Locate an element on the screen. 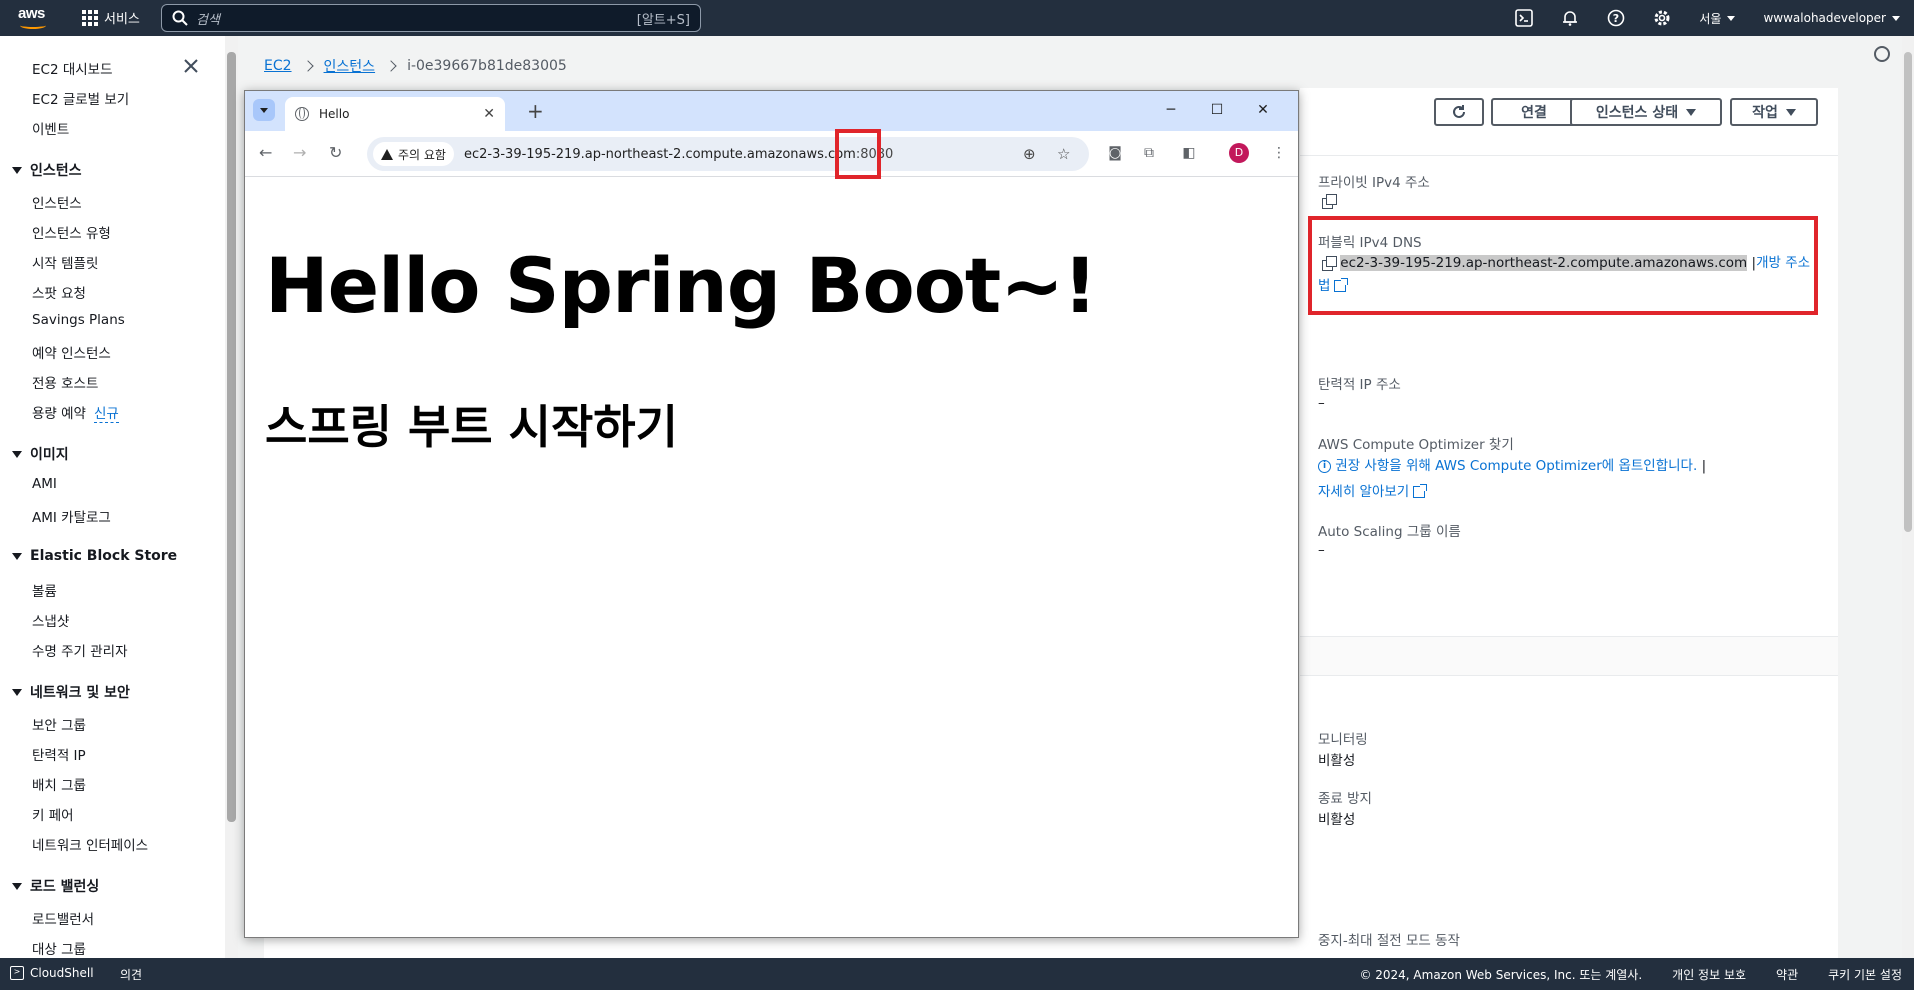  extensions-puzzle-icon: ⧉ is located at coordinates (1149, 153).